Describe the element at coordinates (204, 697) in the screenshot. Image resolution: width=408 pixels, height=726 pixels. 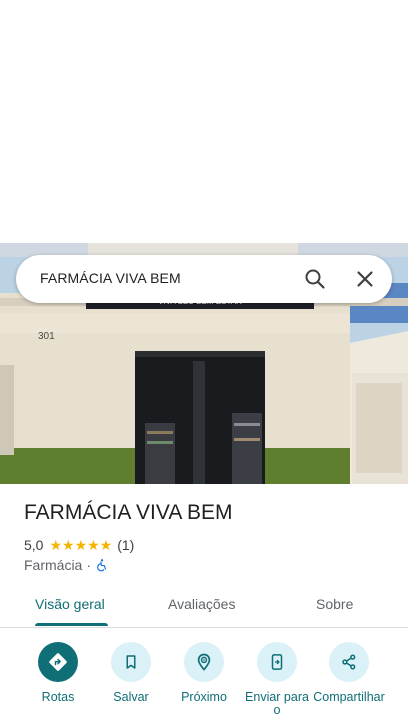
I see `nearby-label: Próximo` at that location.